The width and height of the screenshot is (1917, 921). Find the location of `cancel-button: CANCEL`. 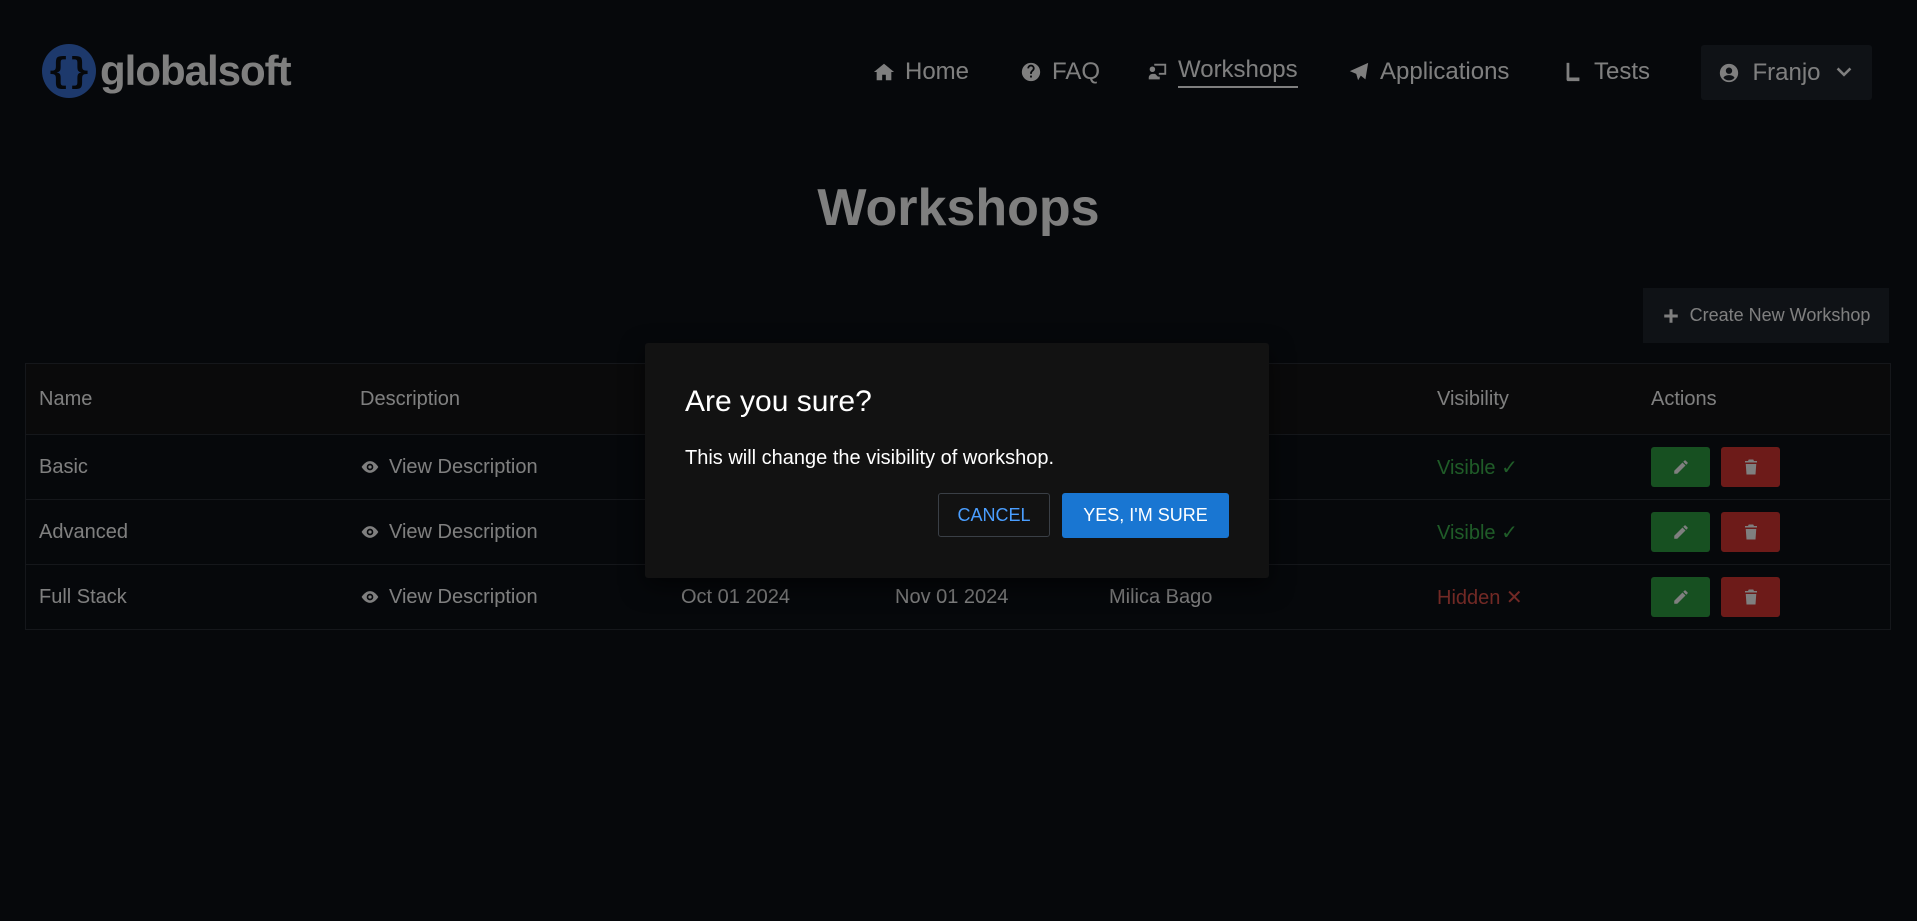

cancel-button: CANCEL is located at coordinates (994, 515).